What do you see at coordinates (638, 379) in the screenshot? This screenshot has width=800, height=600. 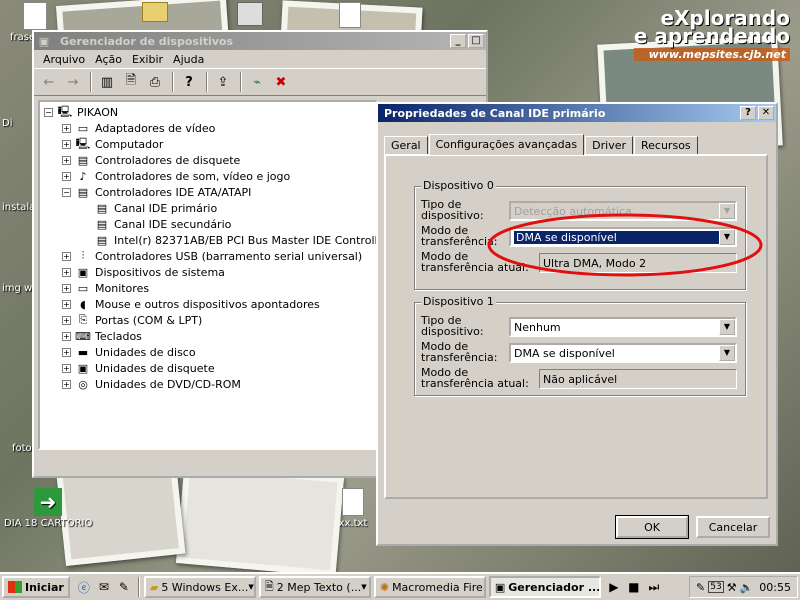 I see `device1-current-value: Não aplicável` at bounding box center [638, 379].